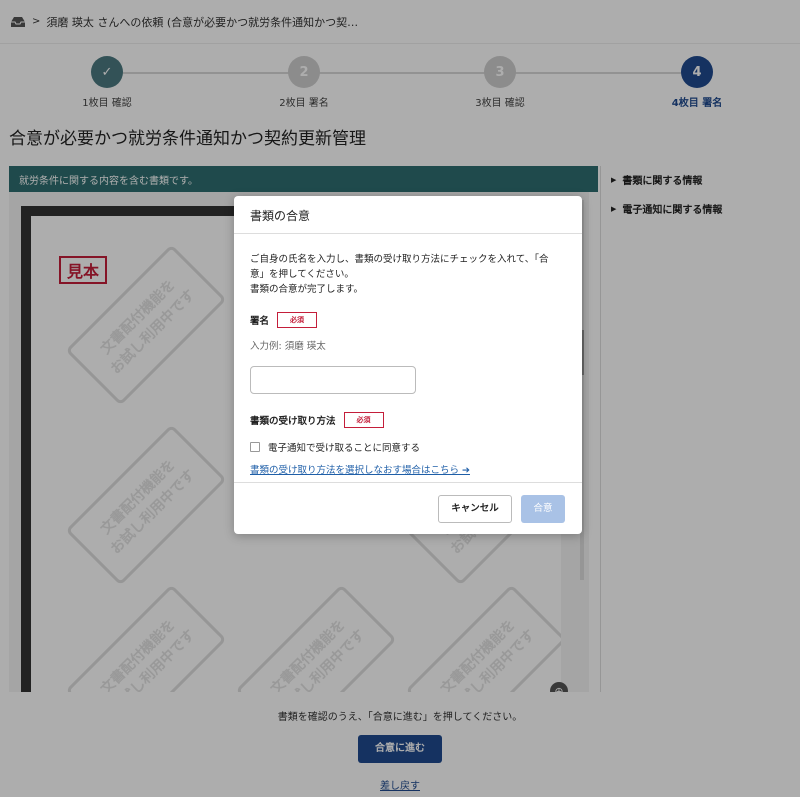 The image size is (800, 797). Describe the element at coordinates (302, 275) in the screenshot. I see `dialog-description-line2: 意」を押してください。` at that location.